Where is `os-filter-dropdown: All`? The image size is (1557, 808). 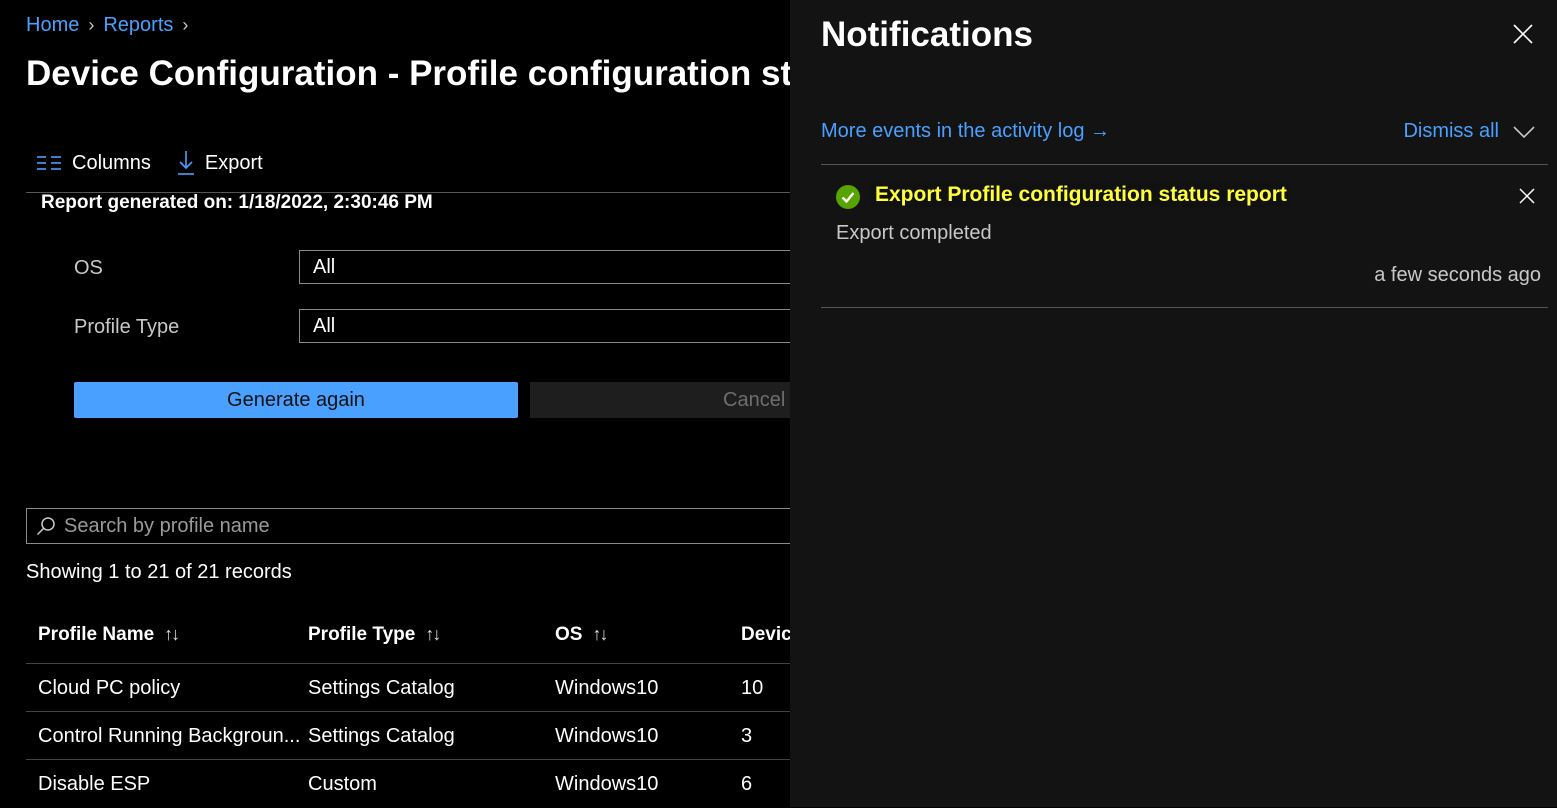 os-filter-dropdown: All is located at coordinates (559, 267).